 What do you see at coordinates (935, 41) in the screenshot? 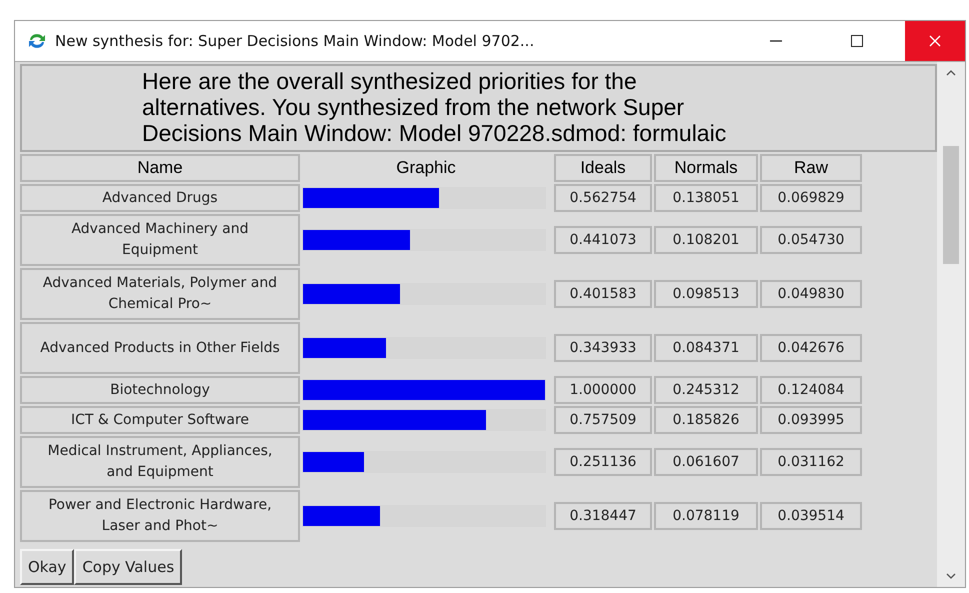
I see `close-icon` at bounding box center [935, 41].